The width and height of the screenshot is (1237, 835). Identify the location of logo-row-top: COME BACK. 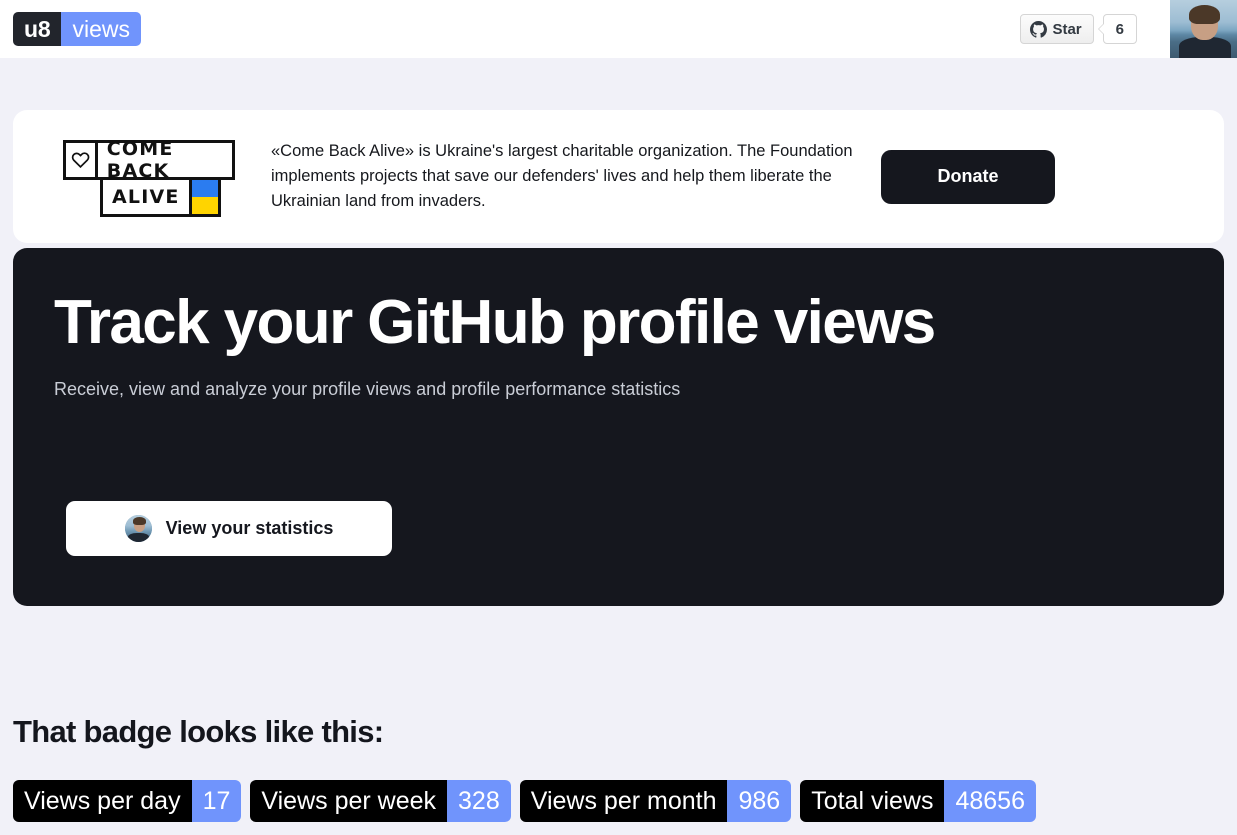
(149, 160).